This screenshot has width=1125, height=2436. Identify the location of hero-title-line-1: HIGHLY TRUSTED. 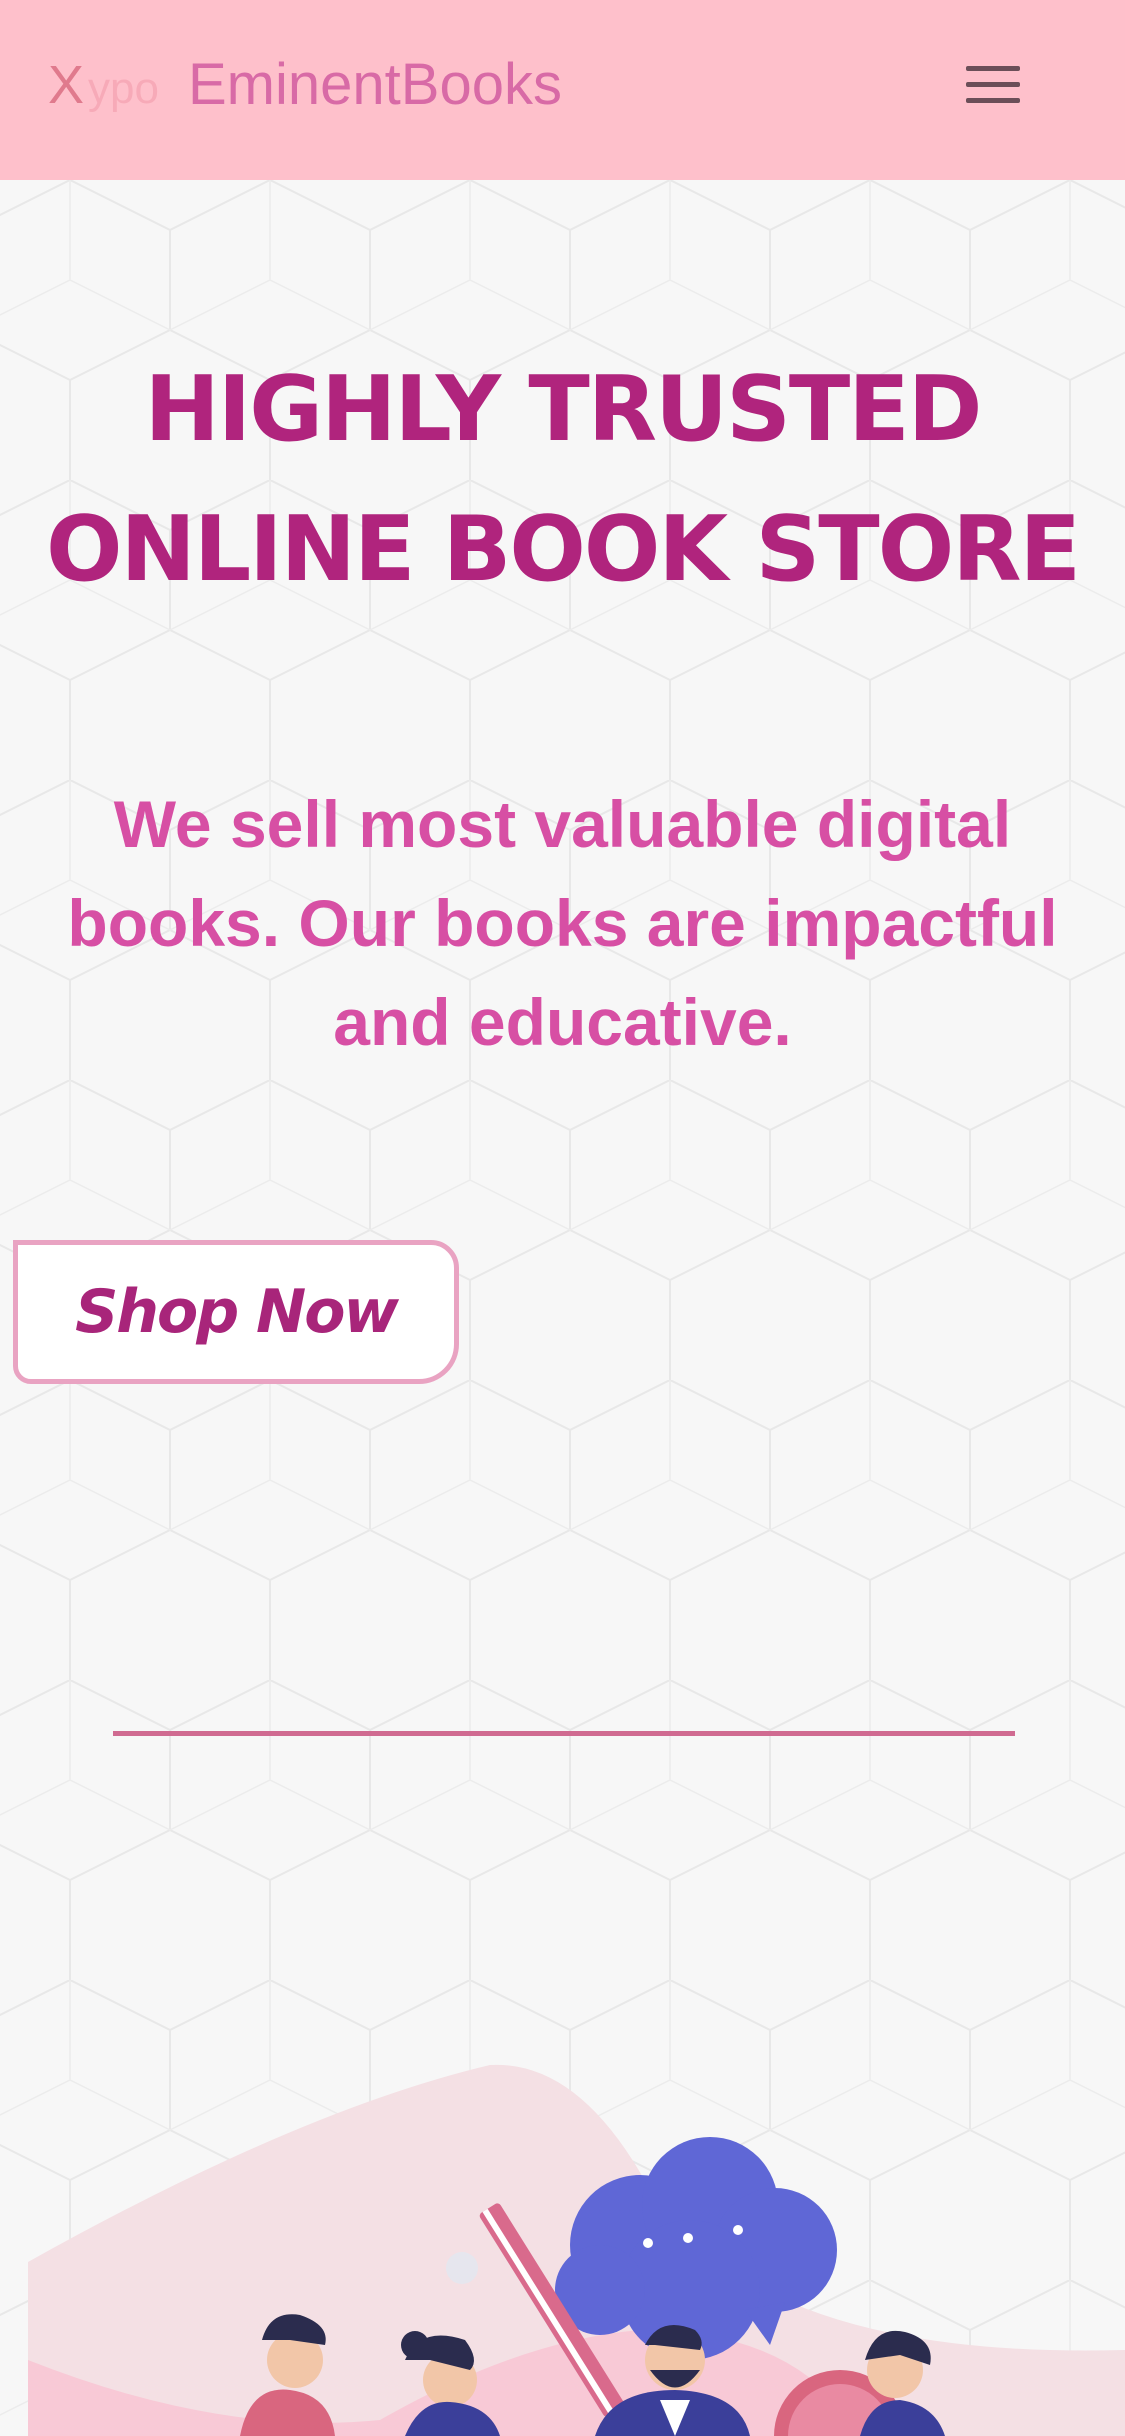
(563, 409).